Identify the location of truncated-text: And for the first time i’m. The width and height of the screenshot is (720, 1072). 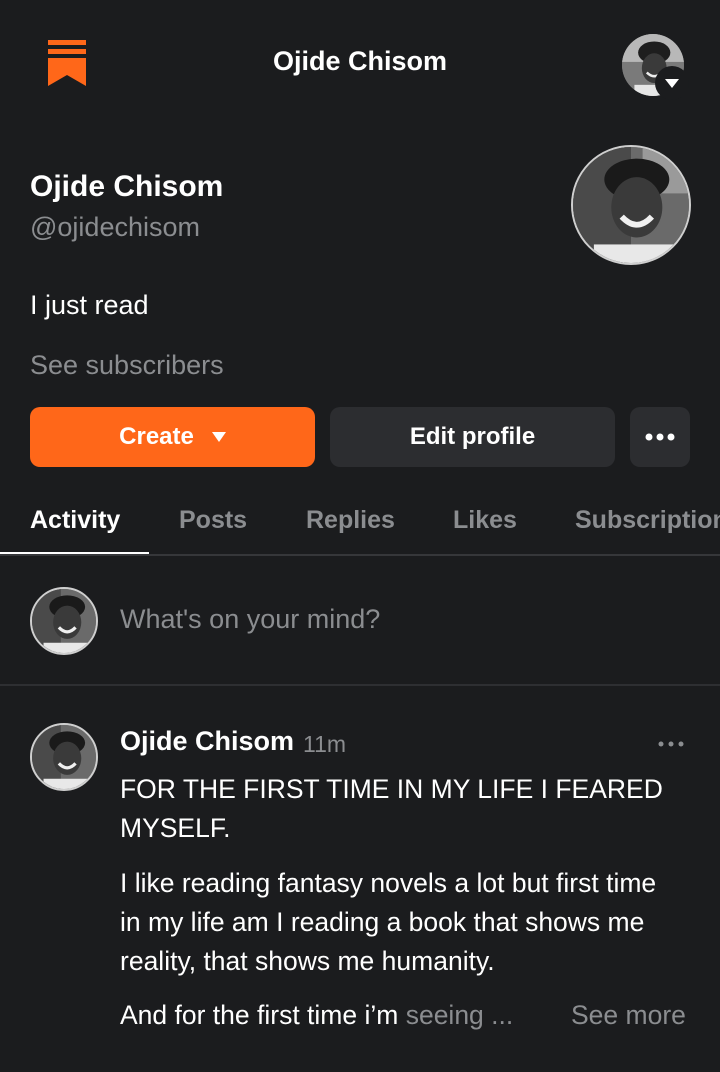
(263, 1015).